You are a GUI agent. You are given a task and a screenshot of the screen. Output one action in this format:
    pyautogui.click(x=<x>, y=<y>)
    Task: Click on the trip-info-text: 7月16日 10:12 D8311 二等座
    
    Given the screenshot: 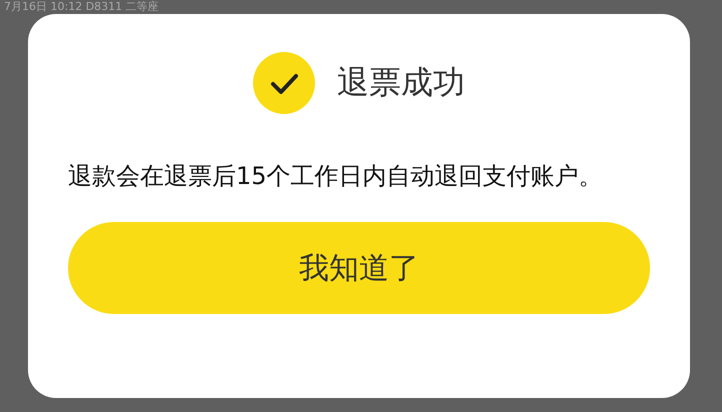 What is the action you would take?
    pyautogui.click(x=81, y=7)
    